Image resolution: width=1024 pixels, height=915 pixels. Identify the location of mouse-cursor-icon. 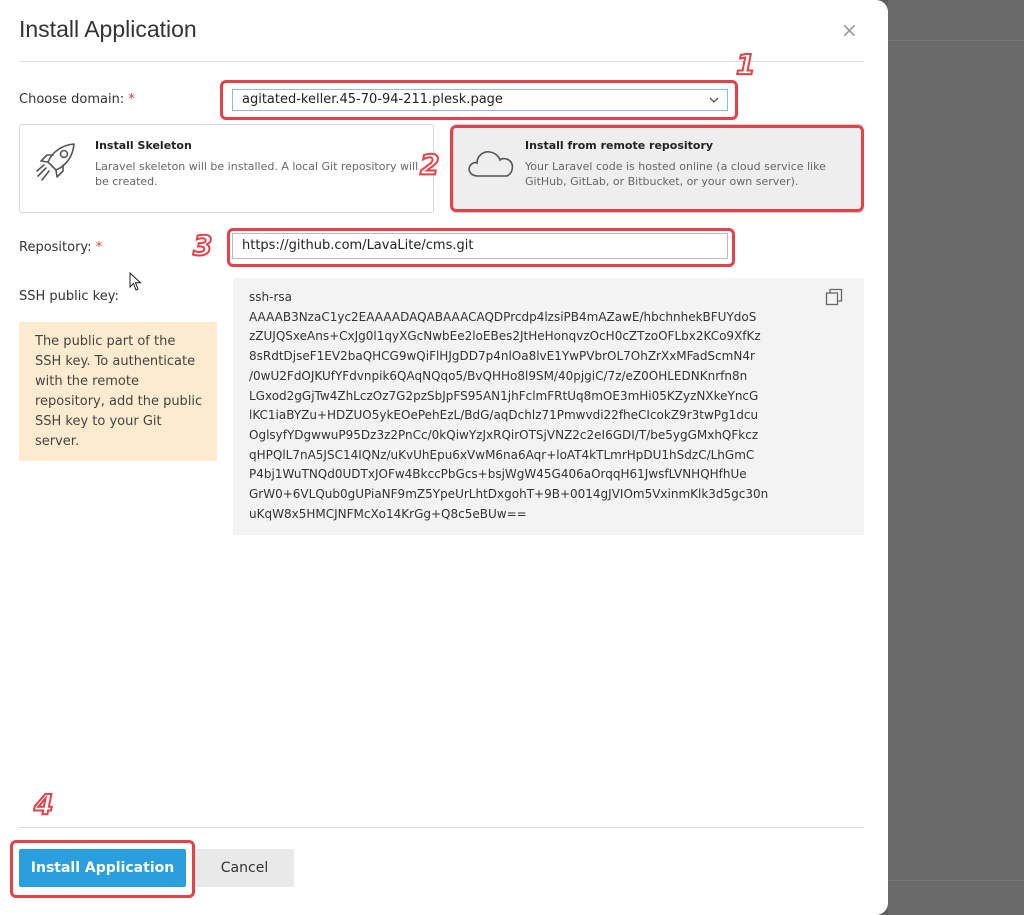
(136, 283).